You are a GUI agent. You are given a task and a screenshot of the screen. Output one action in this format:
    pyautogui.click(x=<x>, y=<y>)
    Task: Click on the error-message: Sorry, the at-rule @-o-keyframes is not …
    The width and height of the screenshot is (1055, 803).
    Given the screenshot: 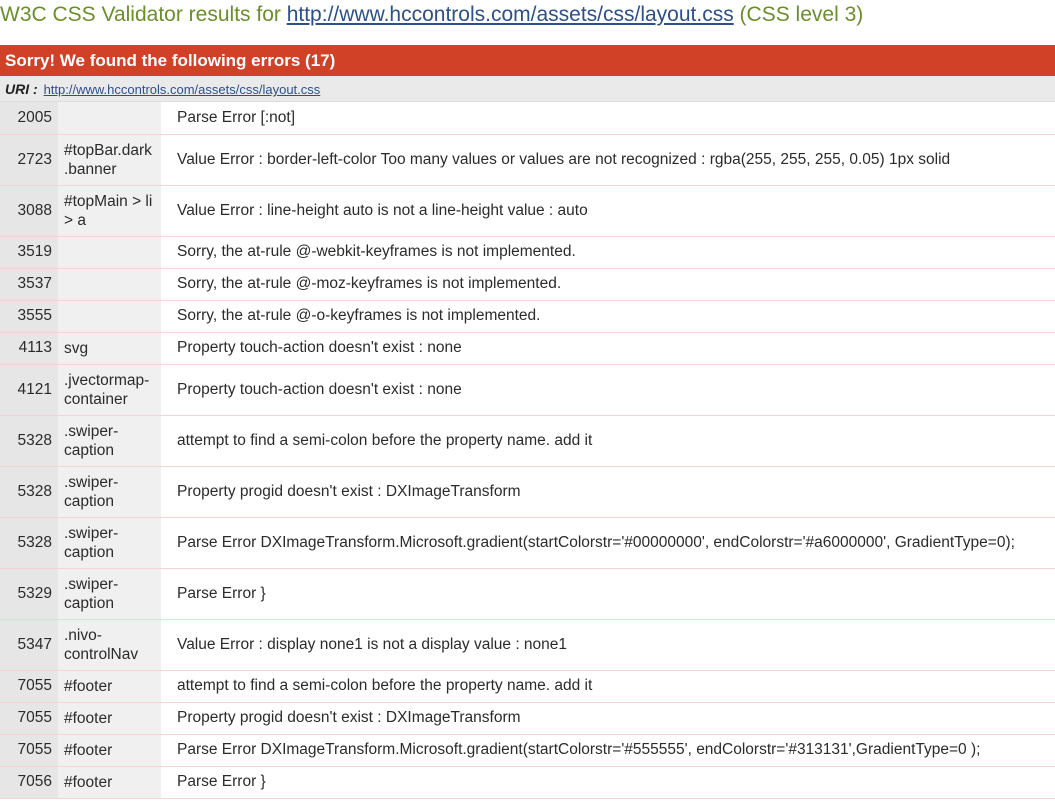 What is the action you would take?
    pyautogui.click(x=608, y=316)
    